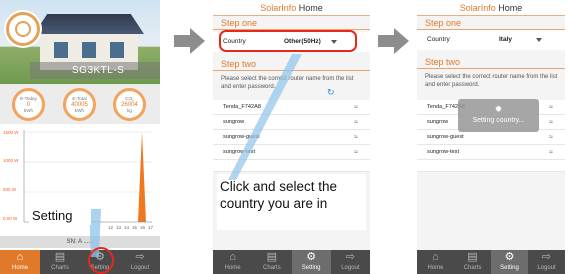  I want to click on step-two-heading: Step two, so click(491, 62).